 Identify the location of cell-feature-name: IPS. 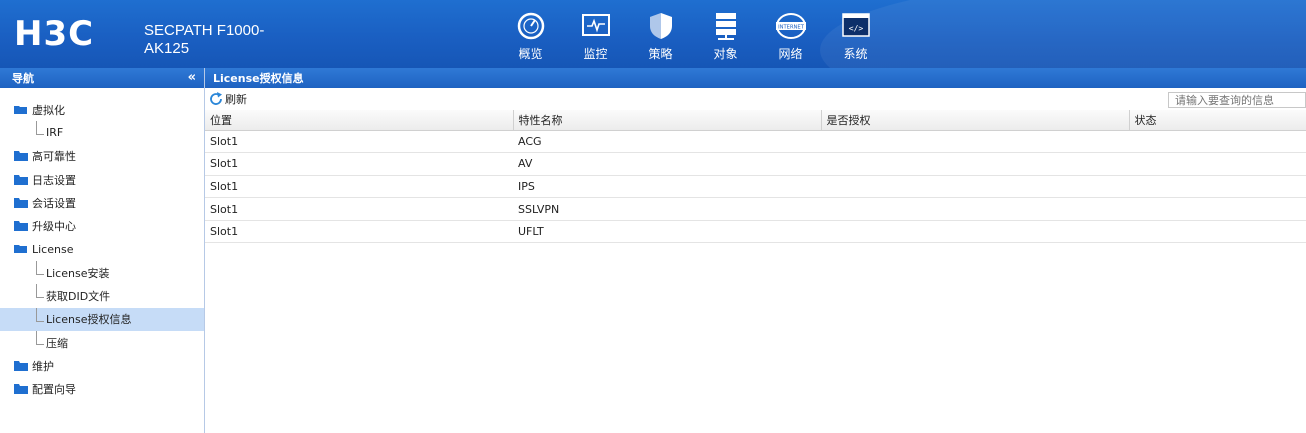
(667, 187).